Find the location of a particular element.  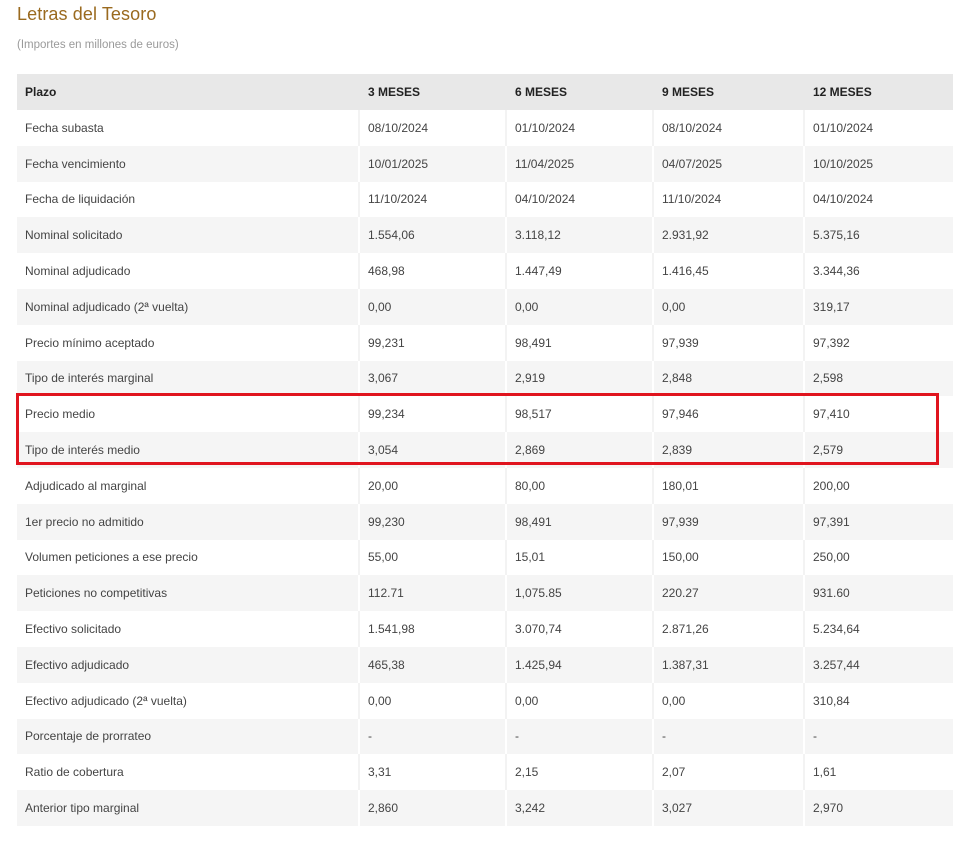

header-row: Plazo 3 MESES 6 MESES 9 MESES 12 MESES is located at coordinates (485, 92).